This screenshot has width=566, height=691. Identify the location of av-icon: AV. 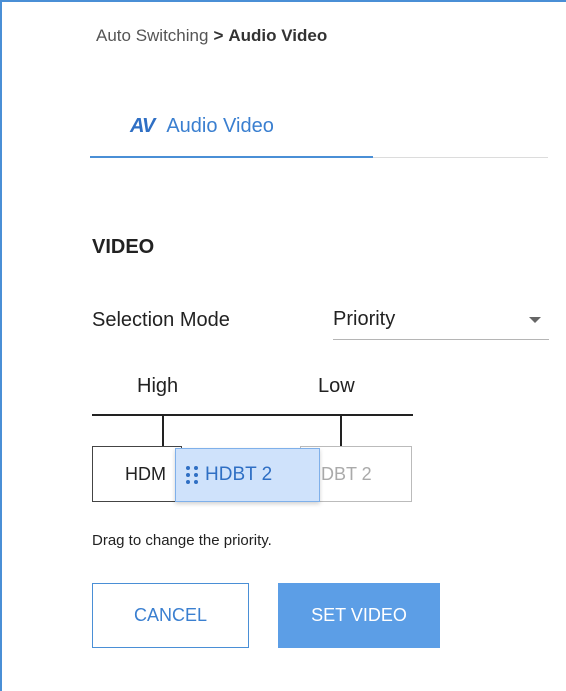
(142, 125).